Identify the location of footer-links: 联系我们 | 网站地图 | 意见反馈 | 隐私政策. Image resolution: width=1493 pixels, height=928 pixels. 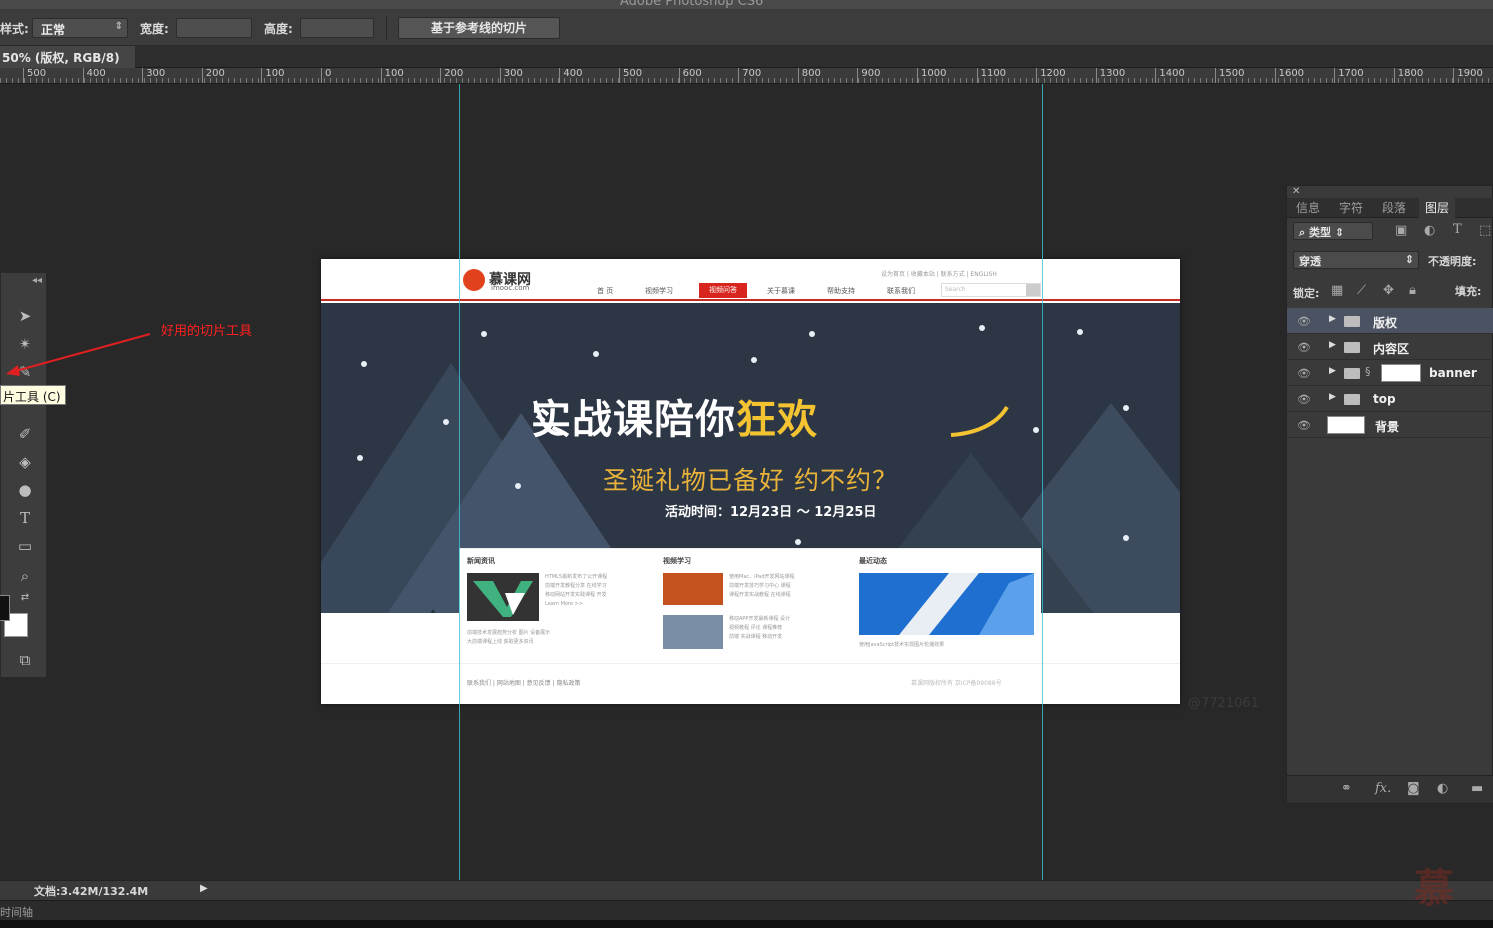
(524, 683).